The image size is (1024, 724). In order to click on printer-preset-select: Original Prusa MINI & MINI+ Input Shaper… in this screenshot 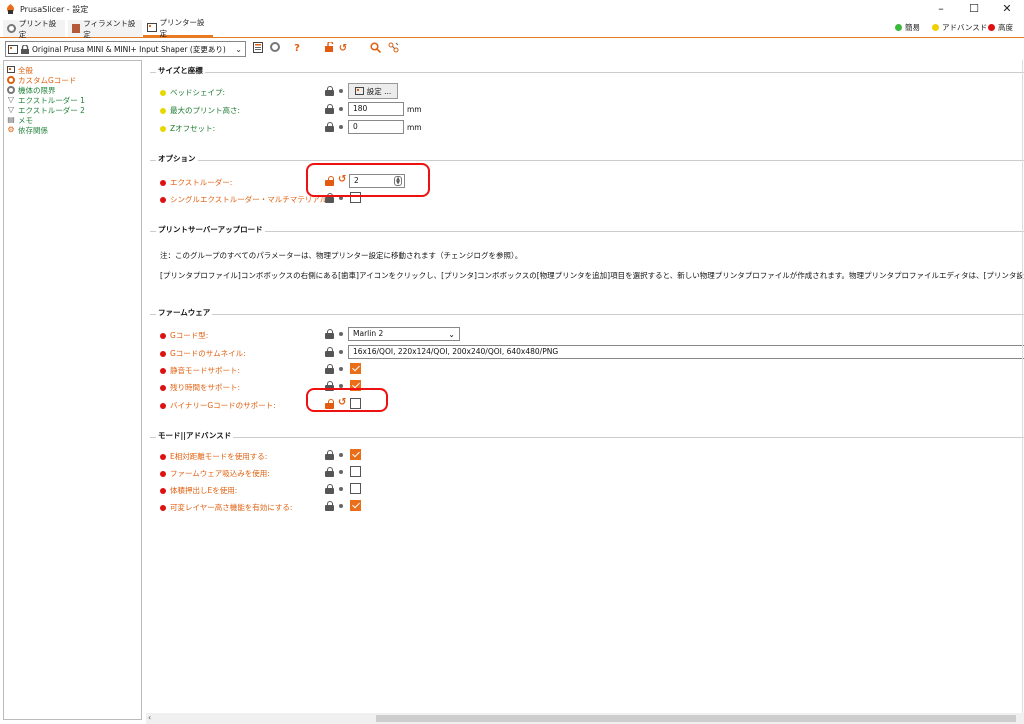, I will do `click(125, 49)`.